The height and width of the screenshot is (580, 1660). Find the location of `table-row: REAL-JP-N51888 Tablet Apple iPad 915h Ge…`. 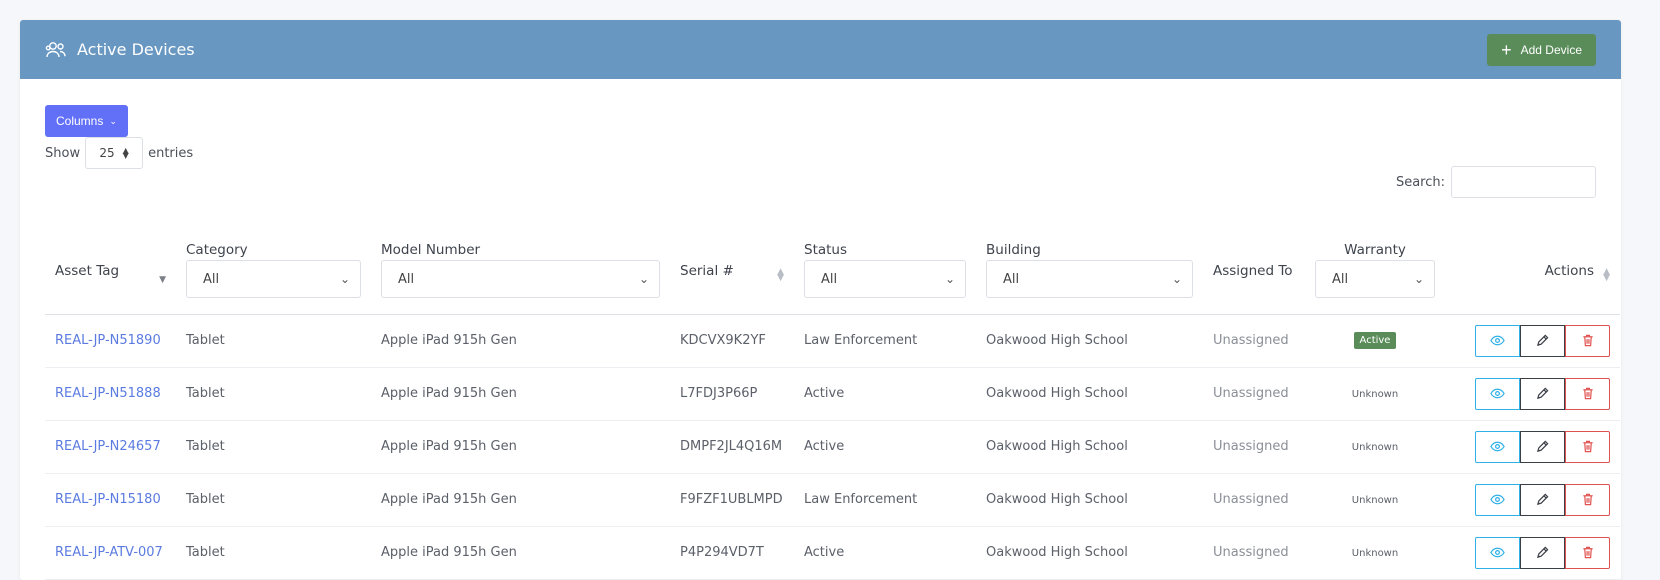

table-row: REAL-JP-N51888 Tablet Apple iPad 915h Ge… is located at coordinates (832, 394).